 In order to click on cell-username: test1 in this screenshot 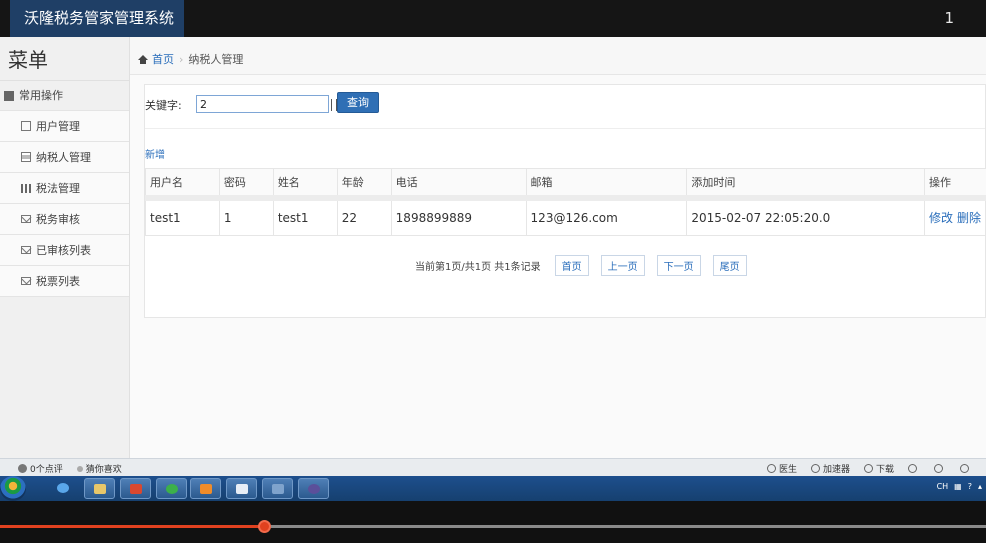, I will do `click(182, 216)`.